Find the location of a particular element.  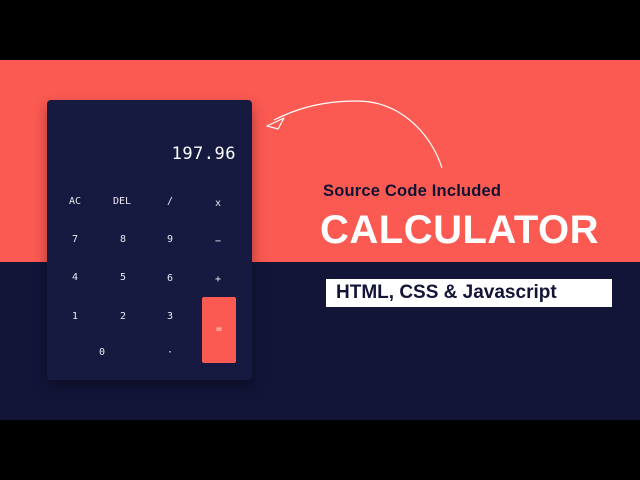

key-multiply: x is located at coordinates (218, 204).